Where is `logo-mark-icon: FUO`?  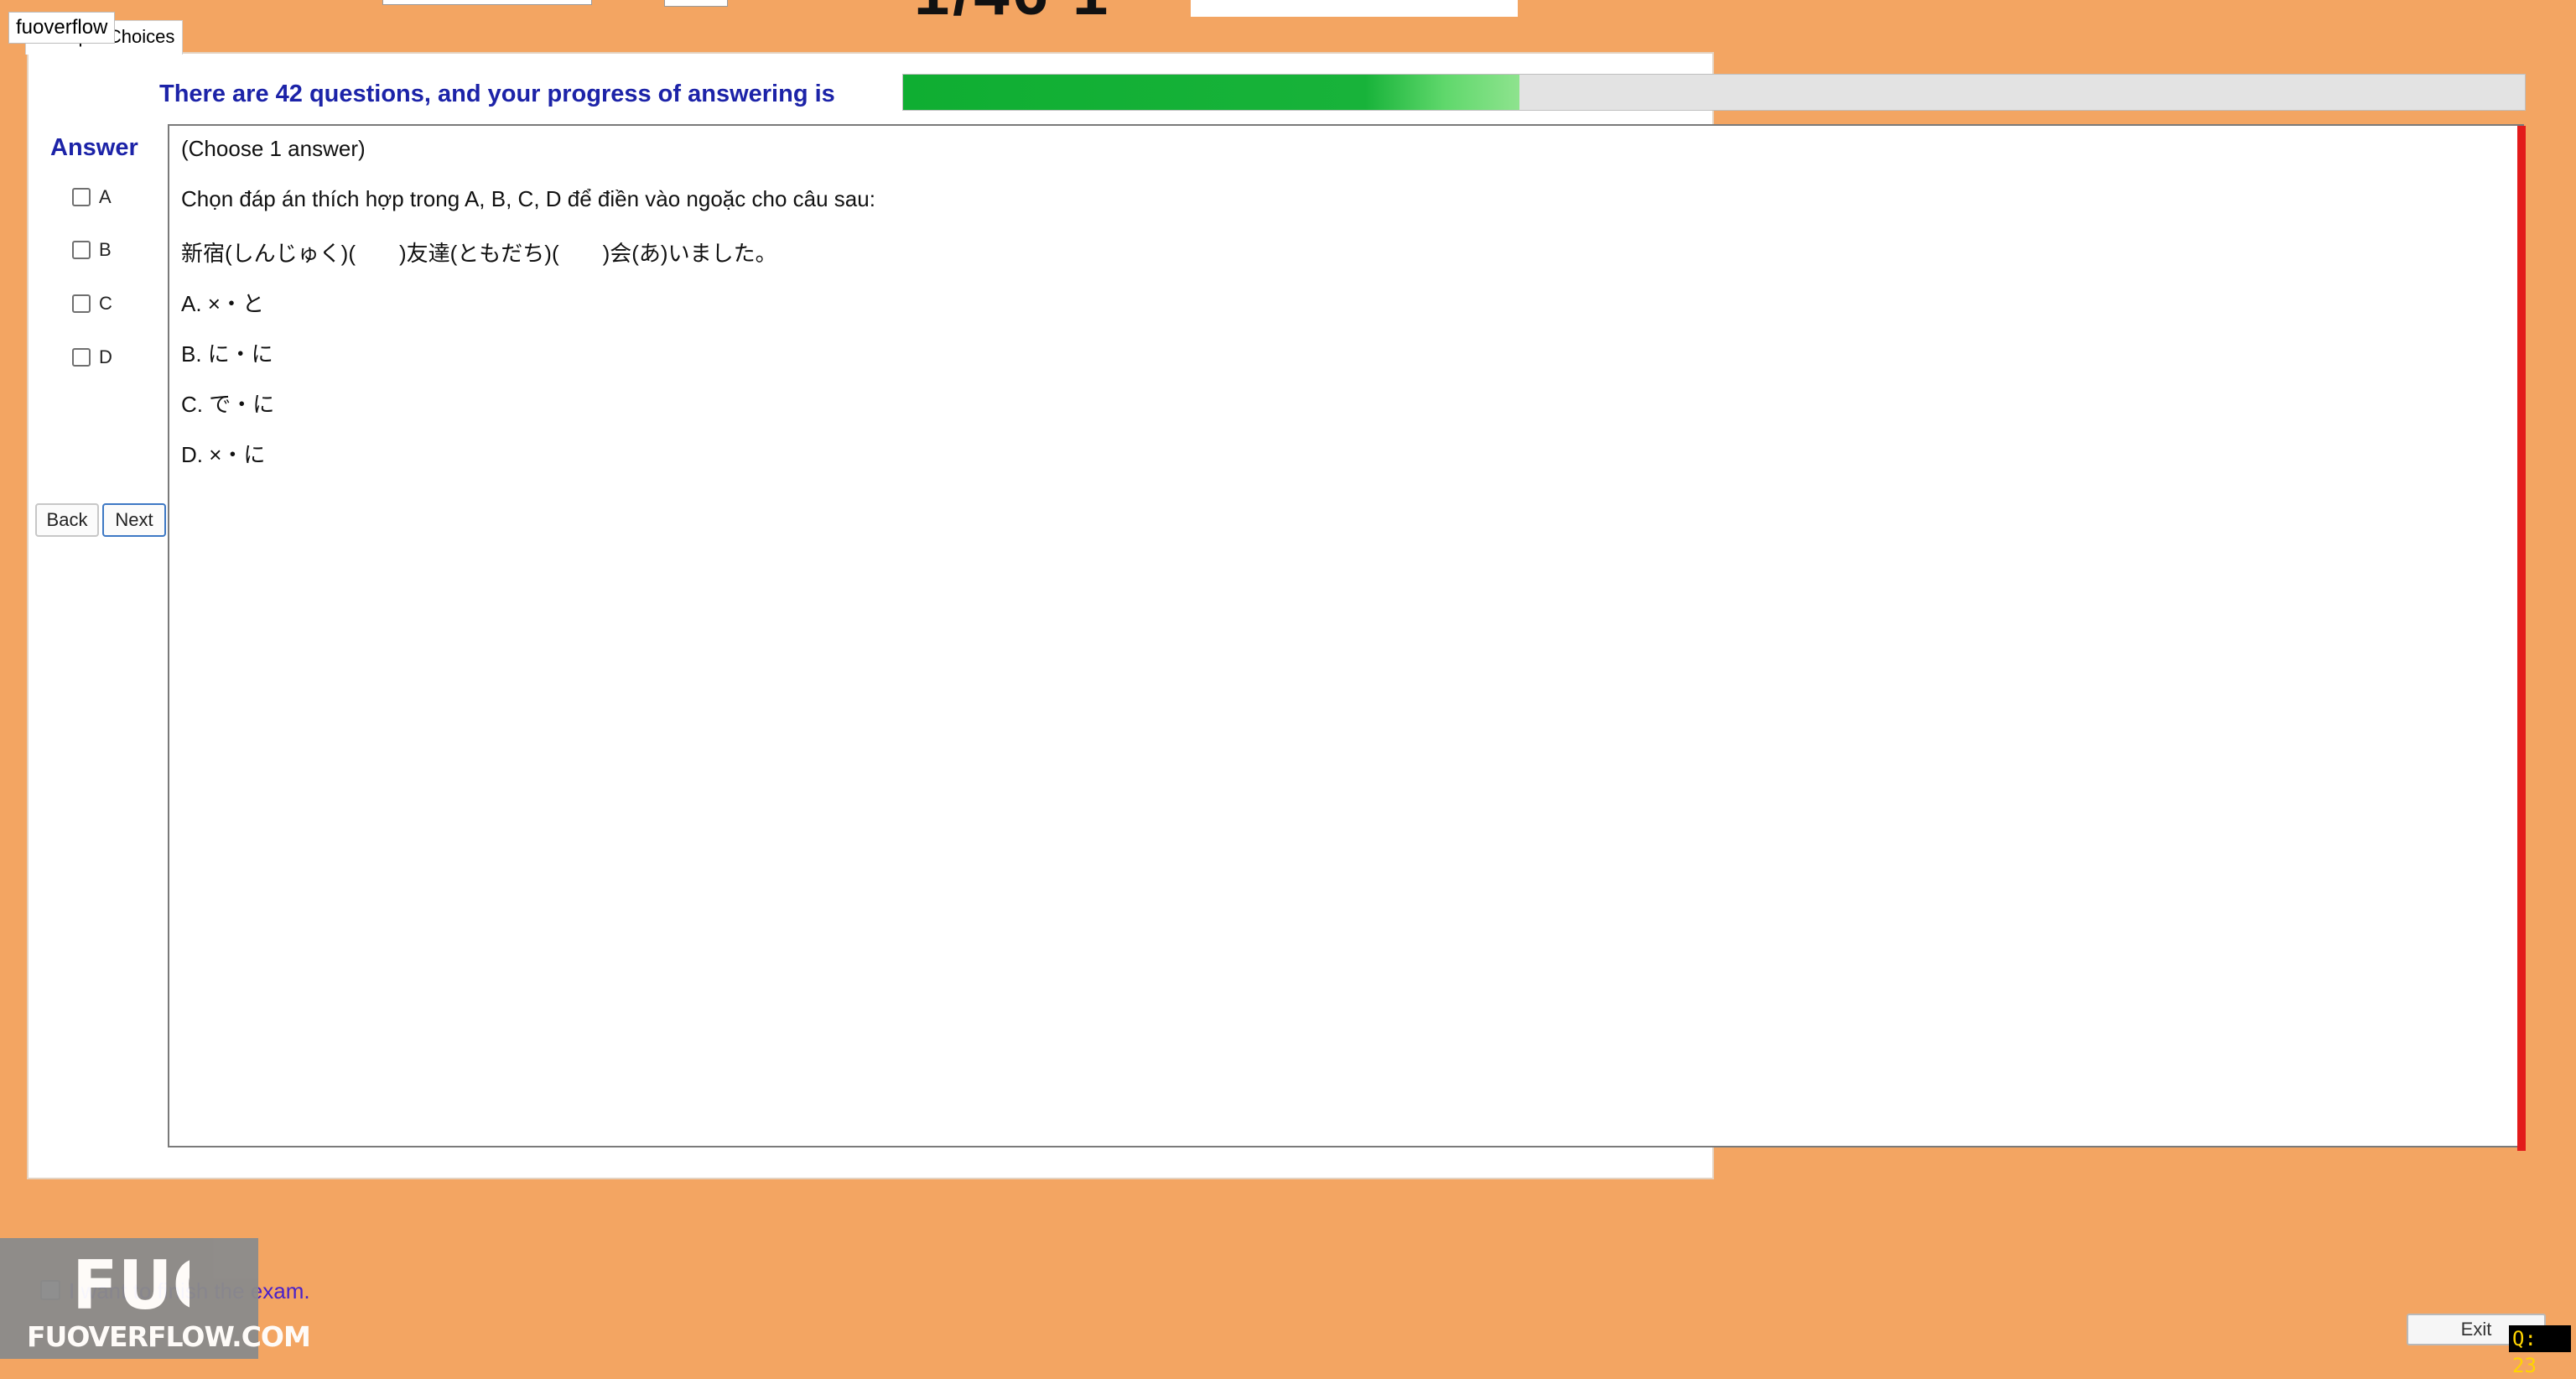 logo-mark-icon: FUO is located at coordinates (131, 1282).